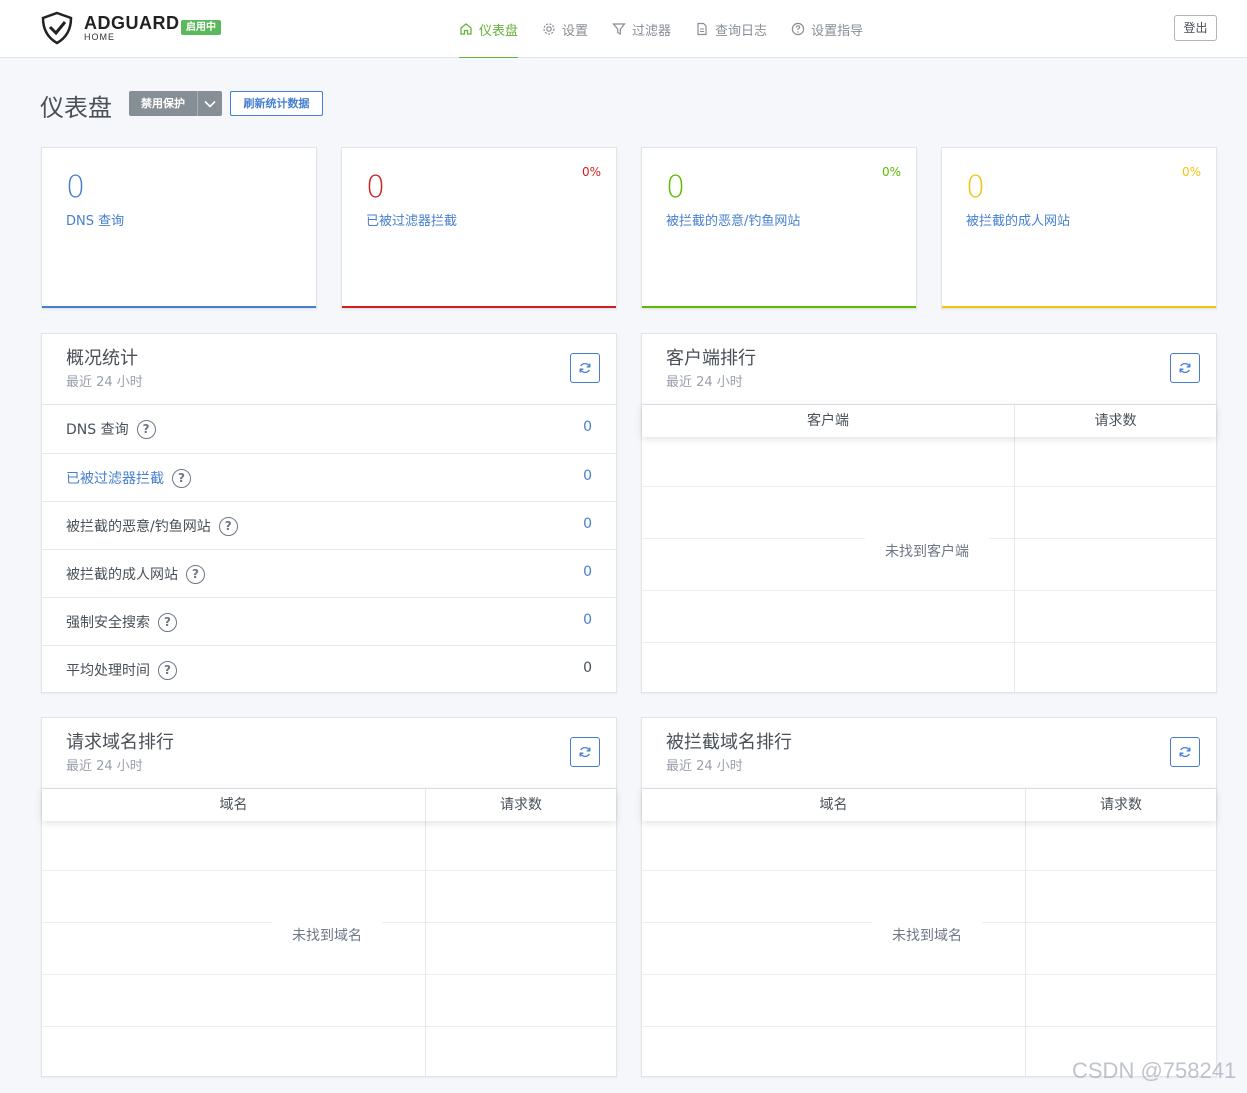 The width and height of the screenshot is (1247, 1093). I want to click on row-label-text: 被拦截的成人网站, so click(122, 575).